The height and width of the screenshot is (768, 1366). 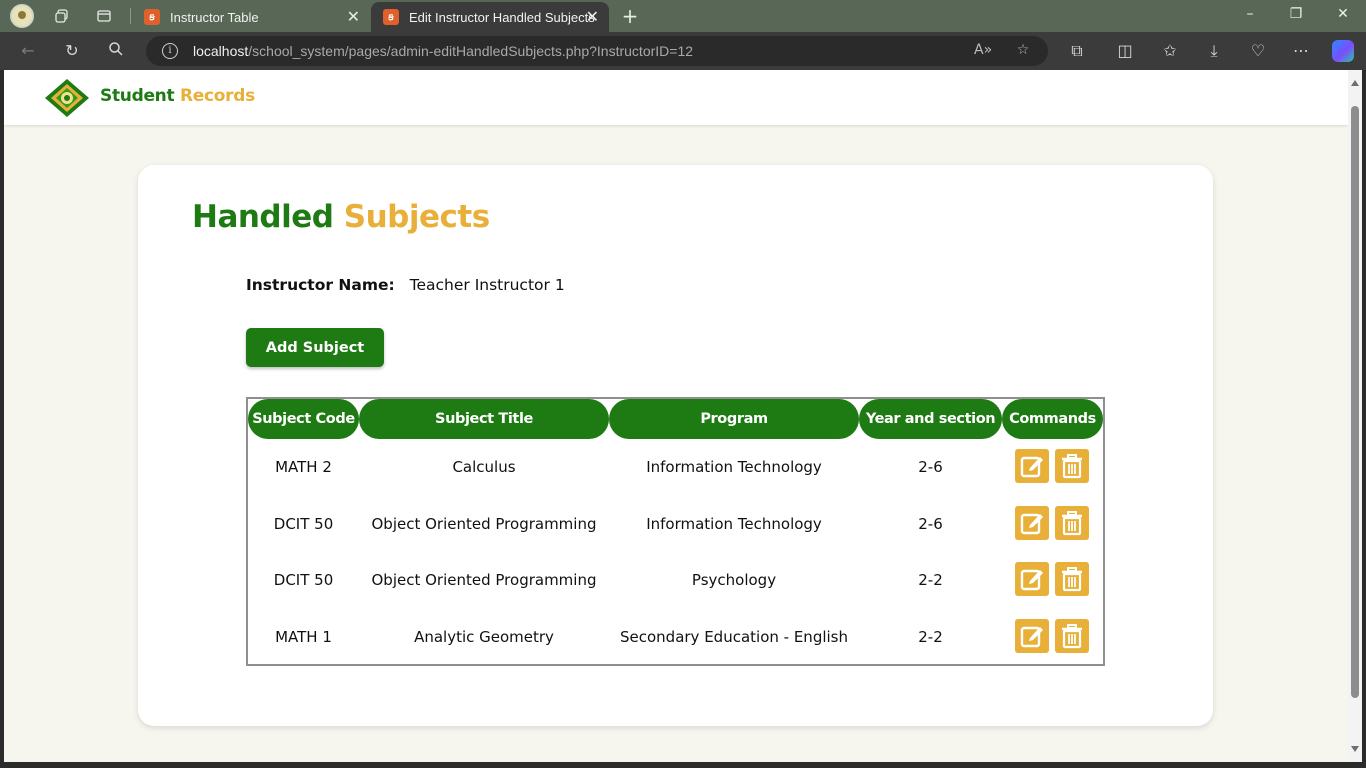 What do you see at coordinates (315, 347) in the screenshot?
I see `add-subject-button: Add Subject` at bounding box center [315, 347].